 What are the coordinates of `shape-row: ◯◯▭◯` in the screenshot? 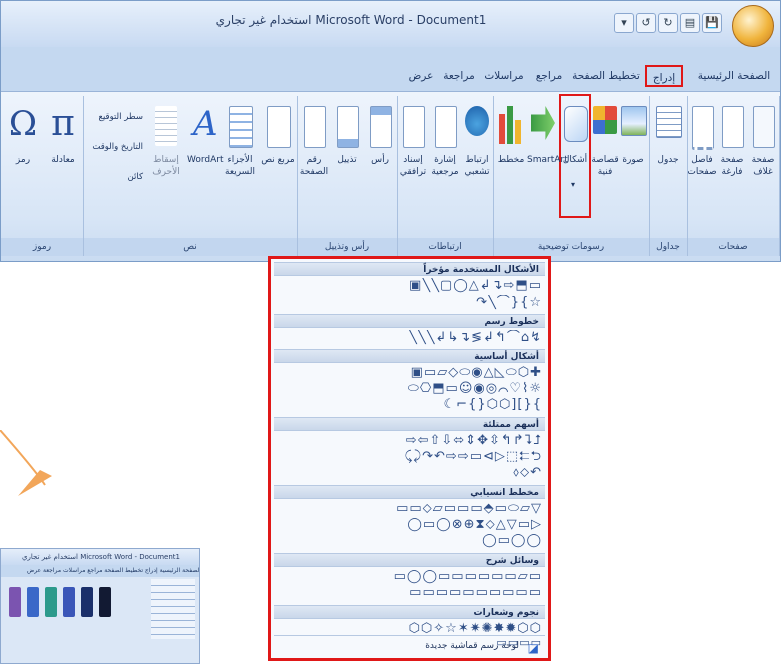 It's located at (409, 541).